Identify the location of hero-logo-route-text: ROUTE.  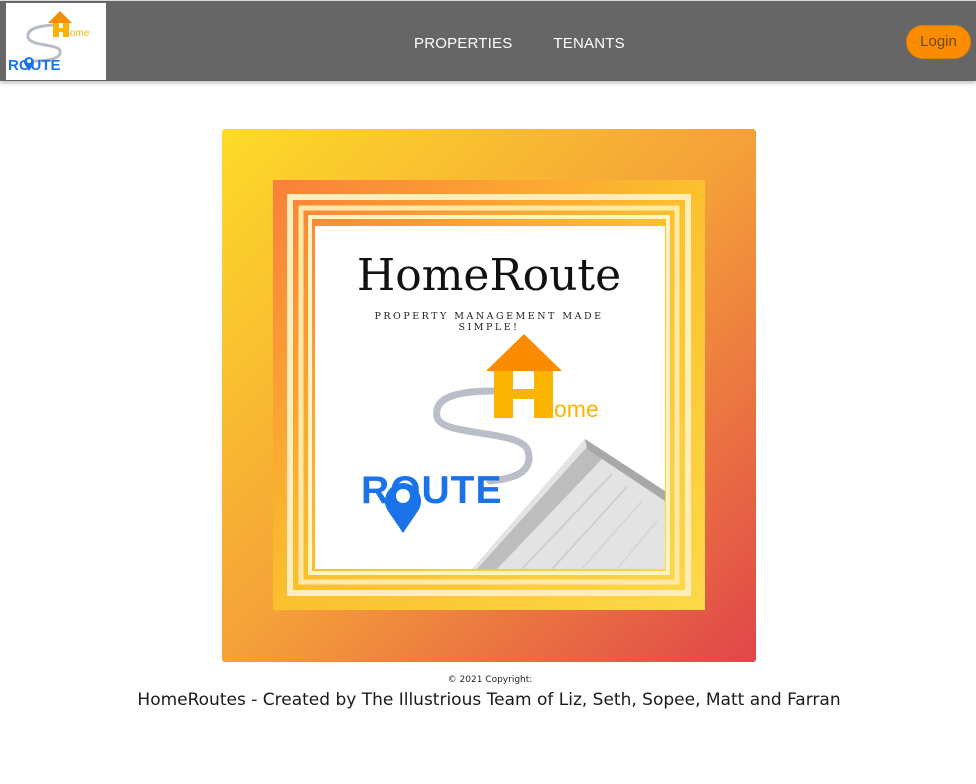
(432, 490).